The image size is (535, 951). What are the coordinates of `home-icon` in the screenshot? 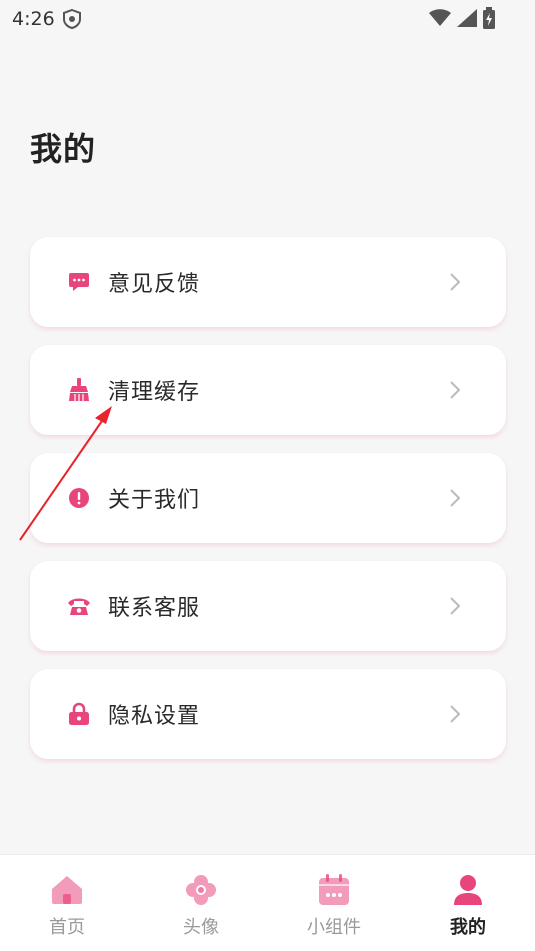 It's located at (67, 890).